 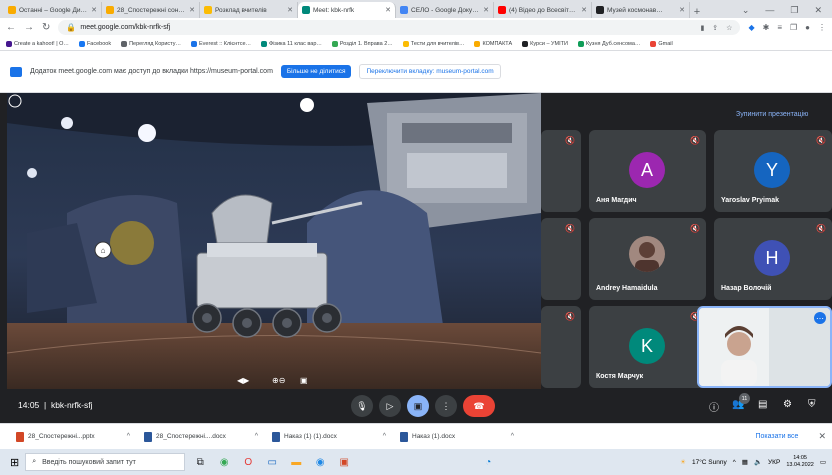 What do you see at coordinates (825, 436) in the screenshot?
I see `close-downloads-icon: ✕` at bounding box center [825, 436].